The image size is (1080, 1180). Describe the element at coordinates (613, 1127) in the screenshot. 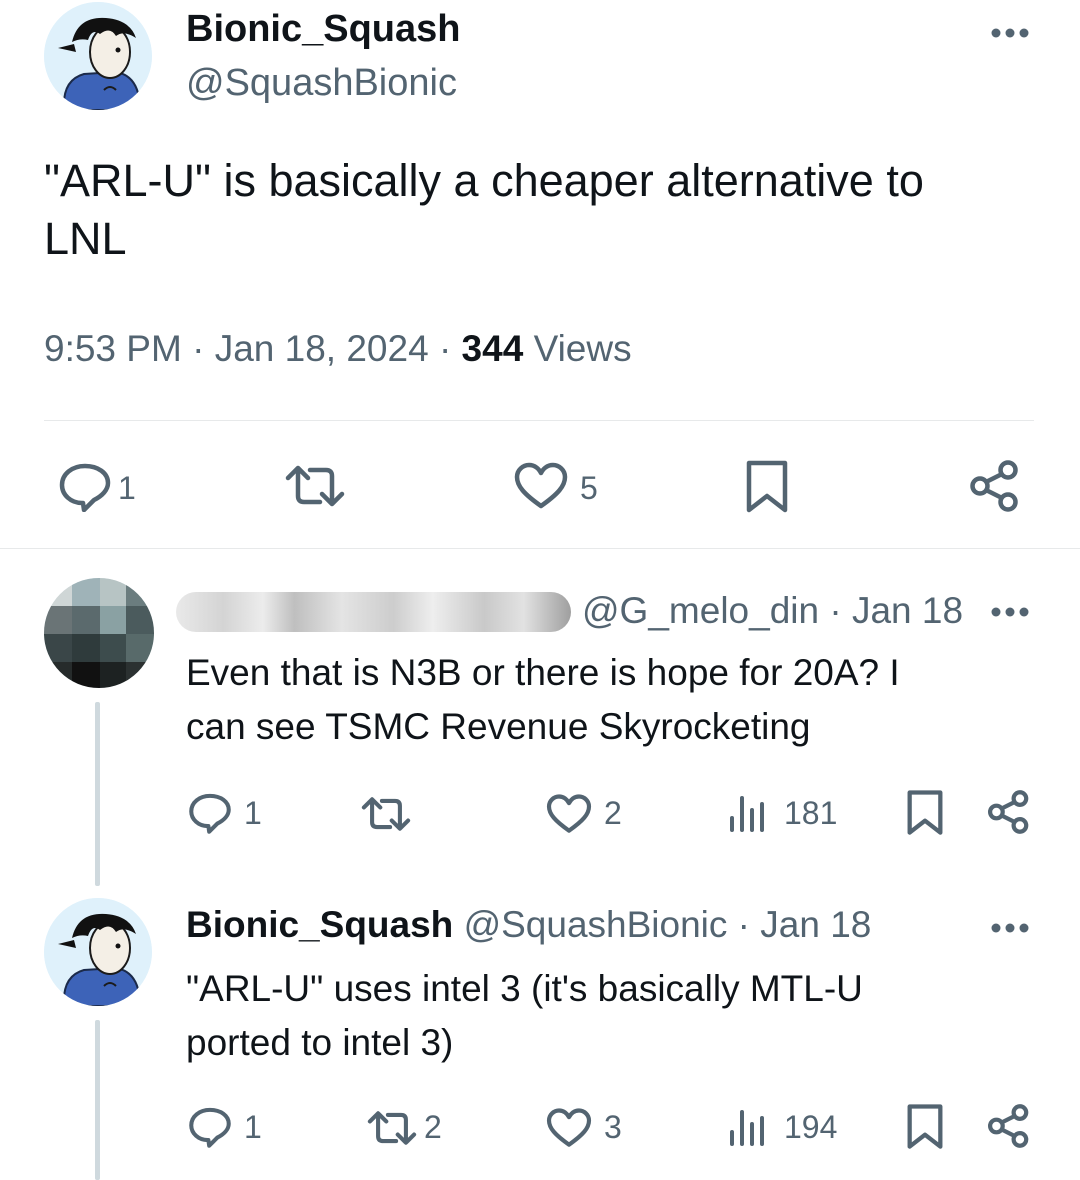

I see `like-count: 3` at that location.